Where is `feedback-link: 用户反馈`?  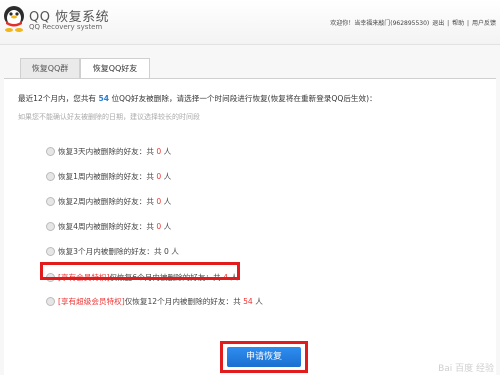
feedback-link: 用户反馈 is located at coordinates (484, 23).